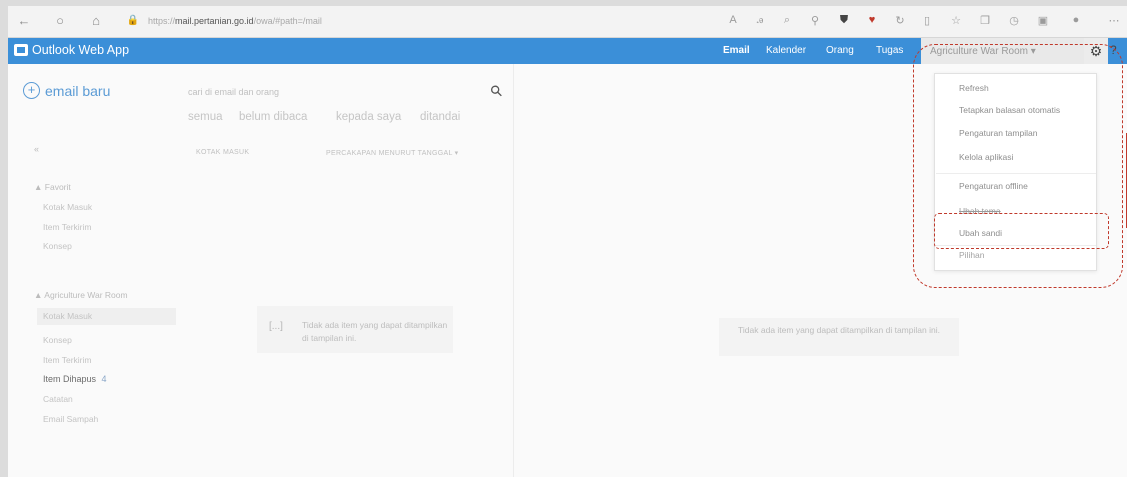 This screenshot has height=477, width=1127. What do you see at coordinates (31, 90) in the screenshot?
I see `plus-icon: +` at bounding box center [31, 90].